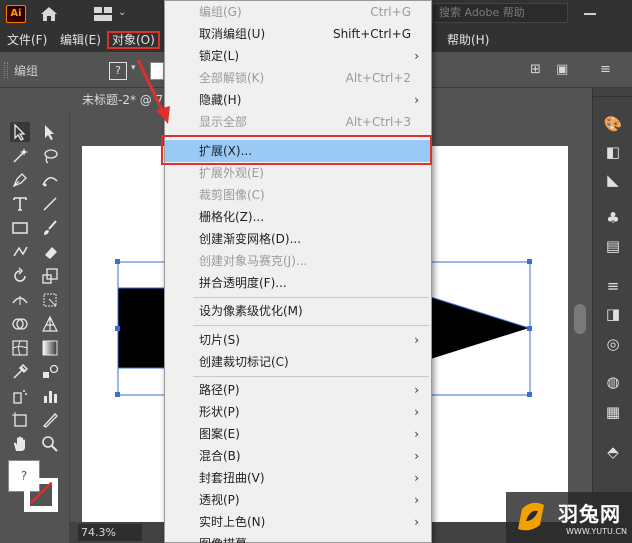 This screenshot has width=632, height=543. I want to click on mesh-tool-icon, so click(20, 348).